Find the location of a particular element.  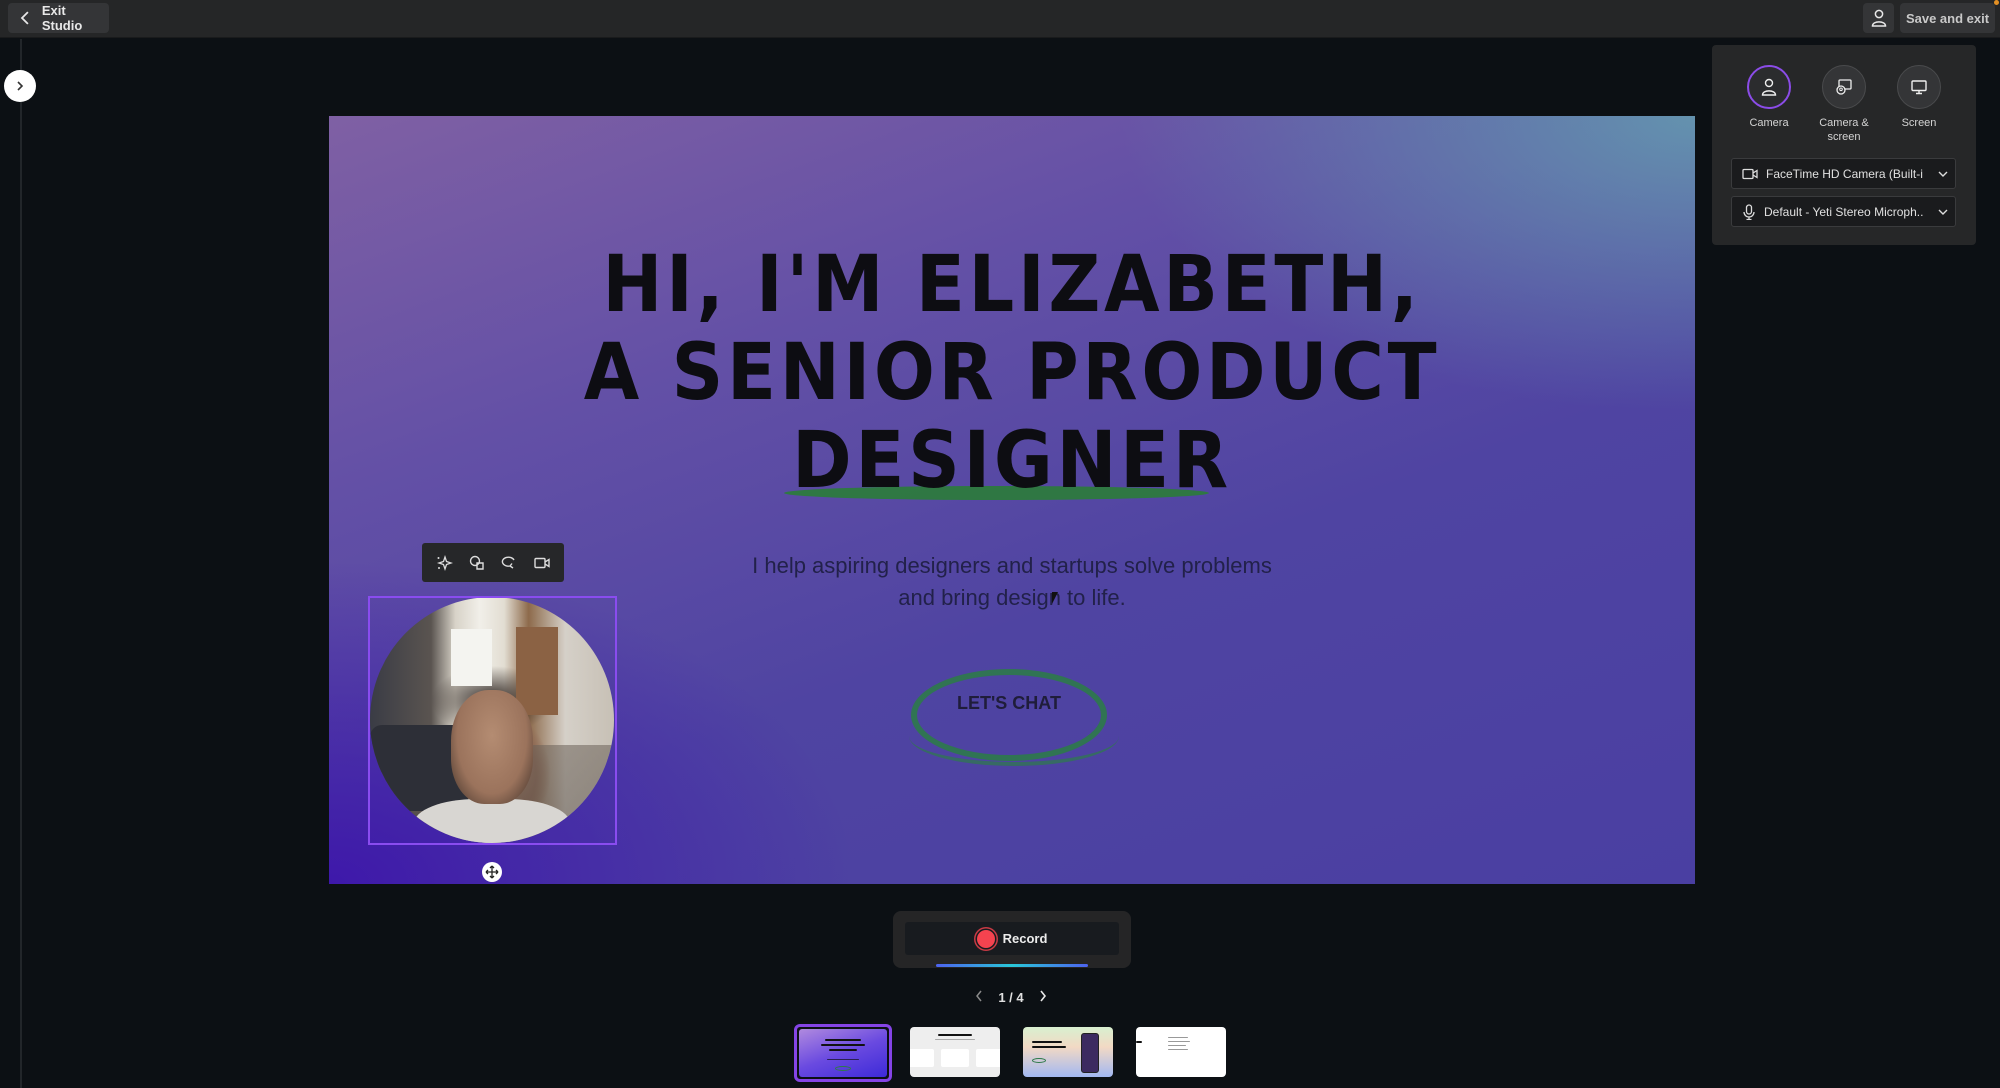

mode-screen-button is located at coordinates (1919, 87).